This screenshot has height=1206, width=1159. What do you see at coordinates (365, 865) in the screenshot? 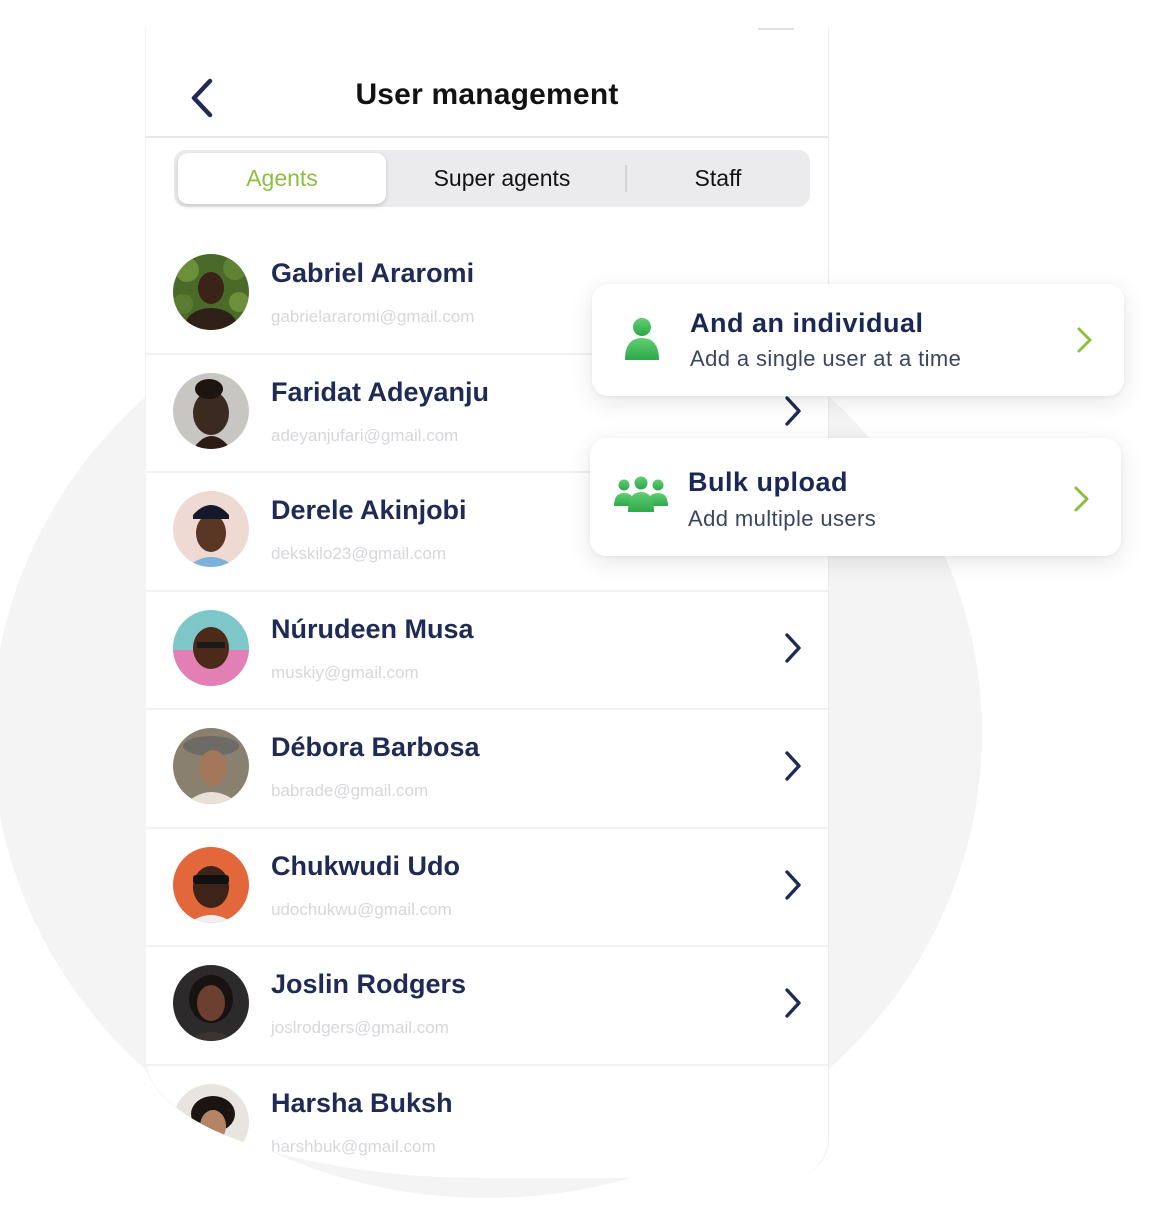
I see `user-name: Chukwudi Udo` at bounding box center [365, 865].